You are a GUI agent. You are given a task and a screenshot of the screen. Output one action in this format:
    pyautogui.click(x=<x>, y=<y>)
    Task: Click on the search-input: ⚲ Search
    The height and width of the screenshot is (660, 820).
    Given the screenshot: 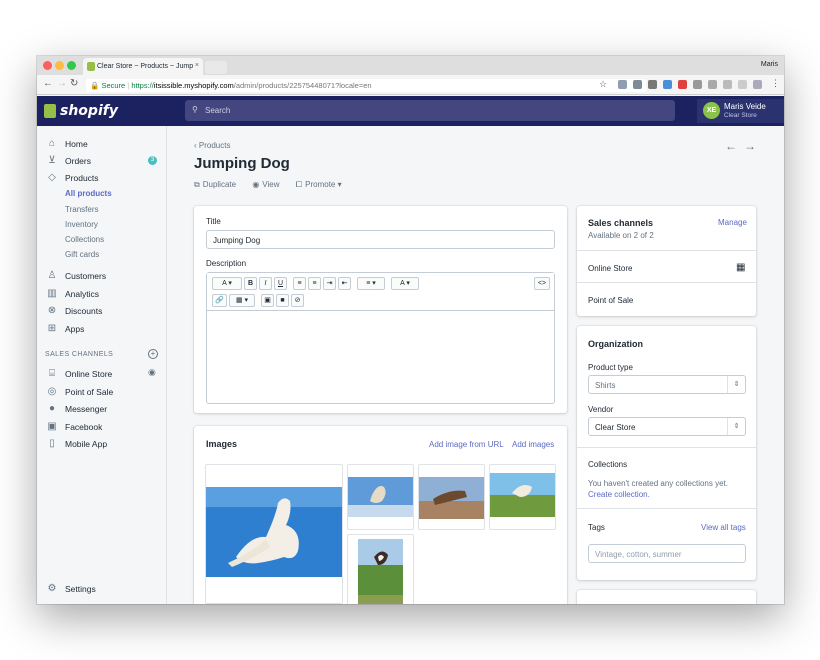 What is the action you would take?
    pyautogui.click(x=430, y=110)
    